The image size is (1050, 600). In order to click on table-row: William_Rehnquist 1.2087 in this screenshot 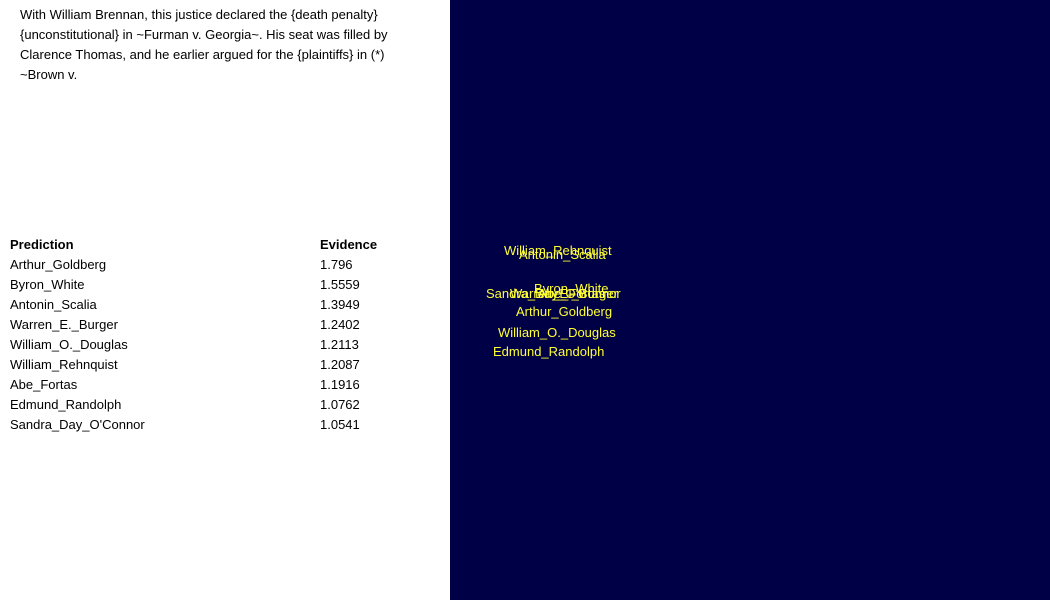, I will do `click(220, 365)`.